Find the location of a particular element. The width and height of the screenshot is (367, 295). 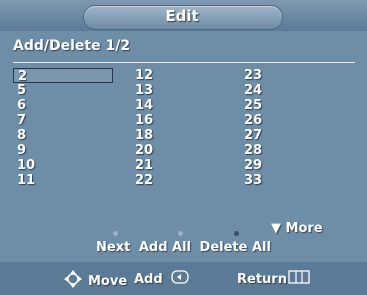

channel-item: 14 is located at coordinates (181, 105).